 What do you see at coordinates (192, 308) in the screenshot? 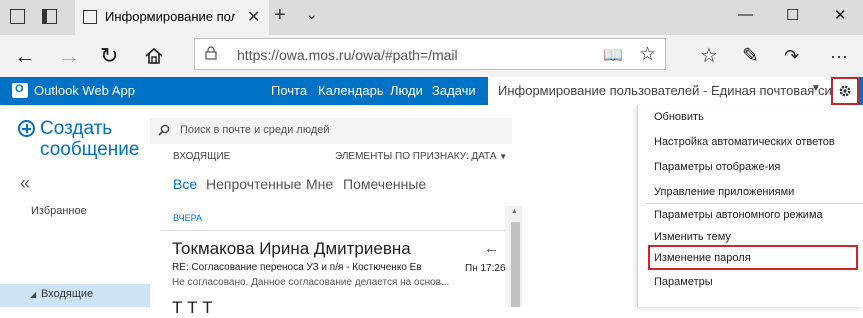
I see `next-message-sender: Т Т Т` at bounding box center [192, 308].